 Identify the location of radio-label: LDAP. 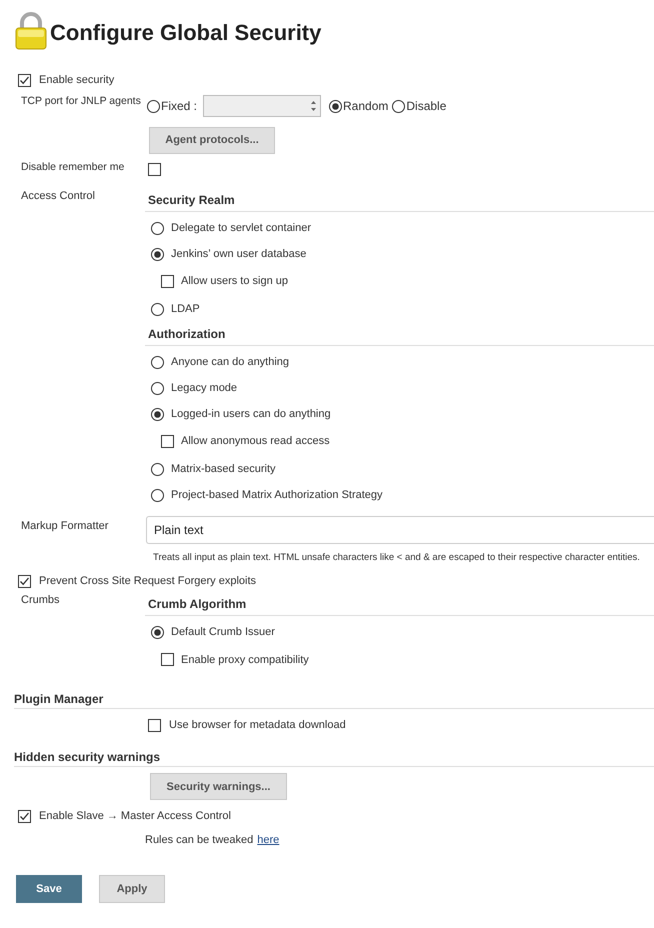
(185, 309).